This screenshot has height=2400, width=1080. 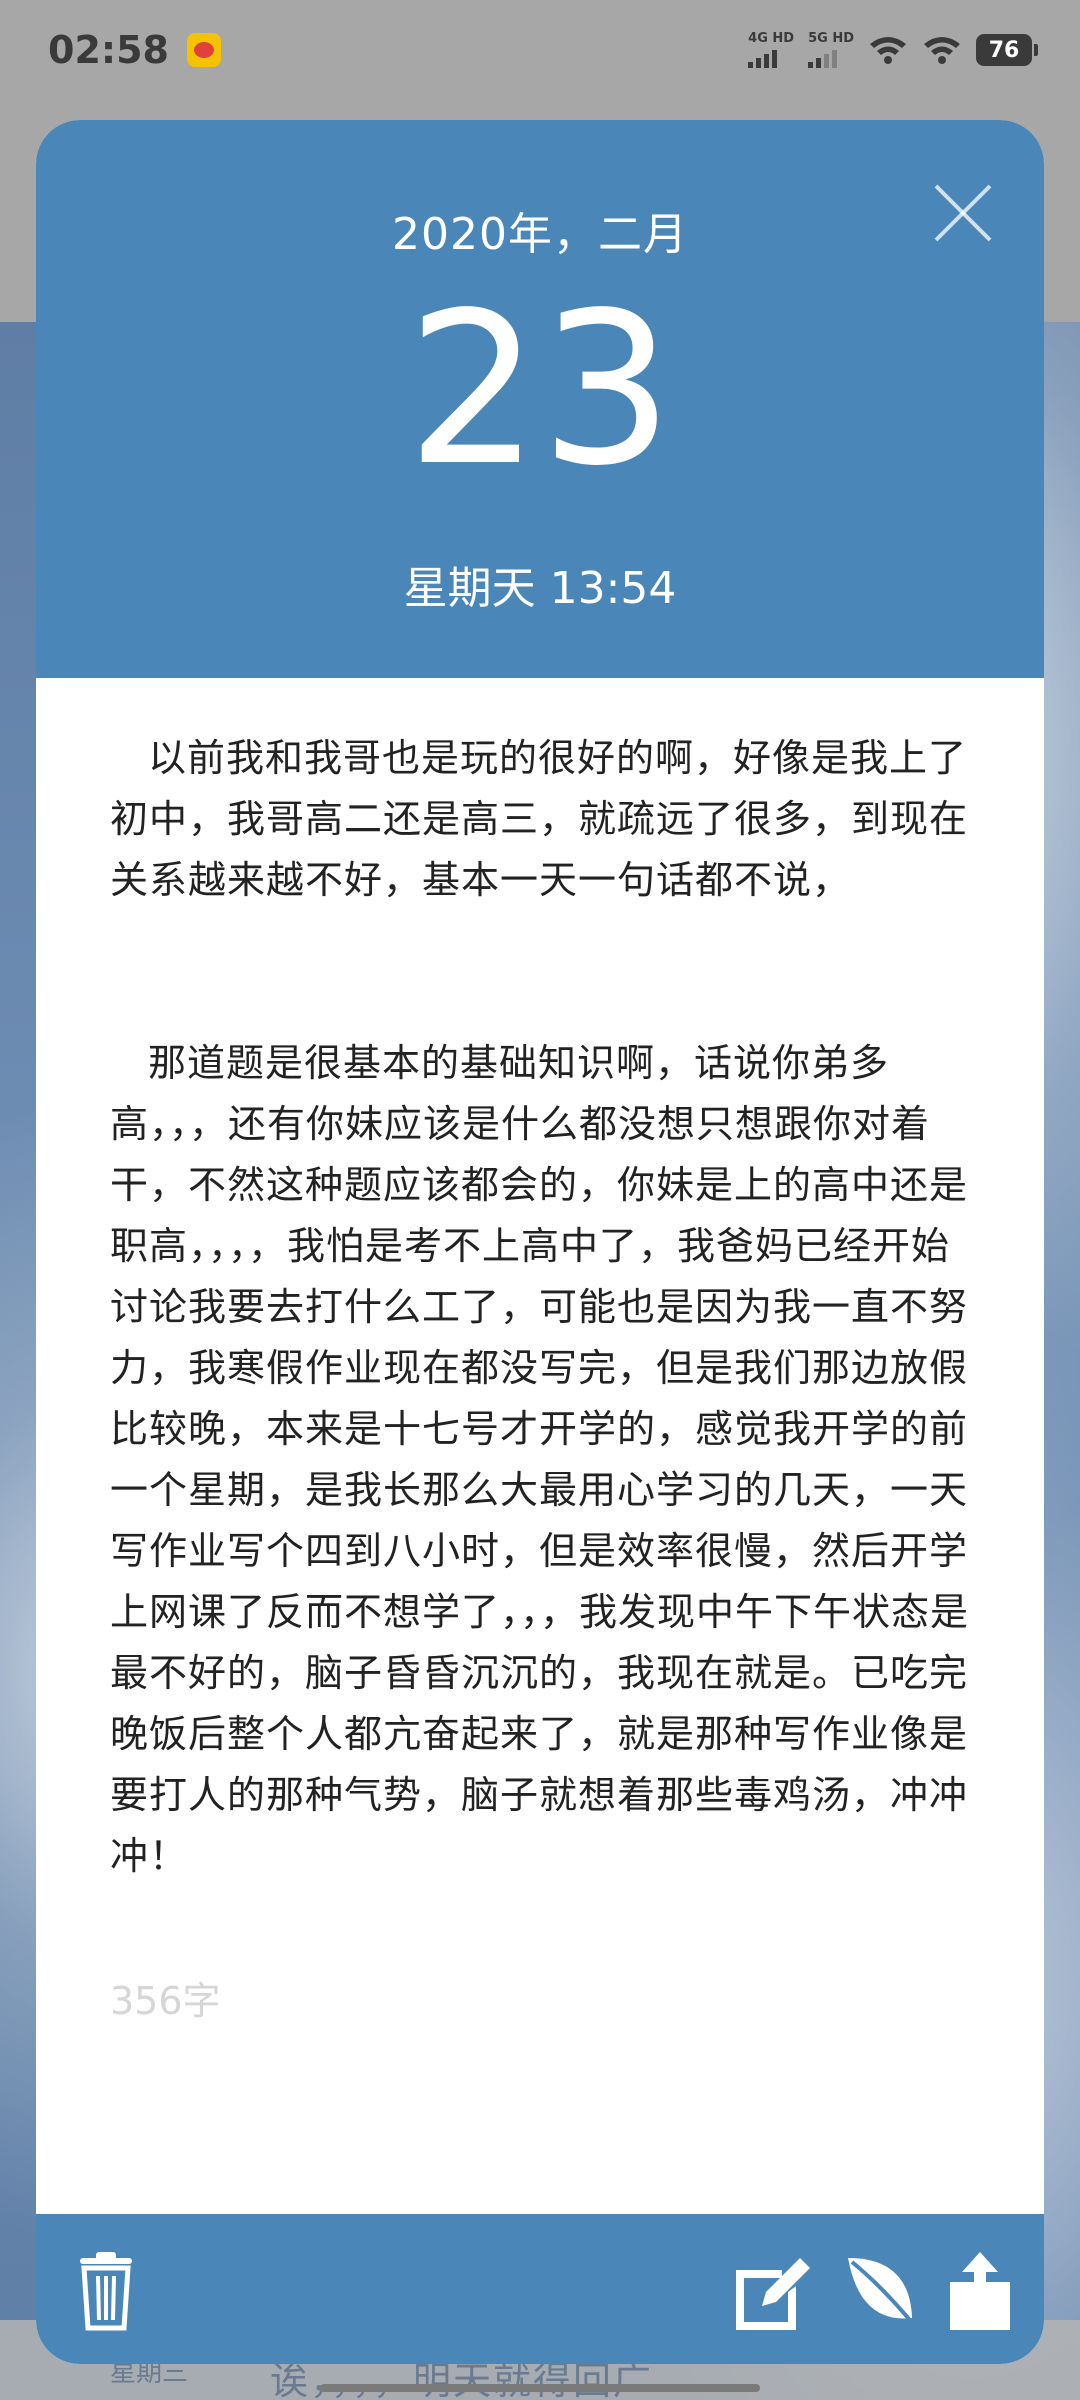 I want to click on wifi-plus-icon, so click(x=888, y=50).